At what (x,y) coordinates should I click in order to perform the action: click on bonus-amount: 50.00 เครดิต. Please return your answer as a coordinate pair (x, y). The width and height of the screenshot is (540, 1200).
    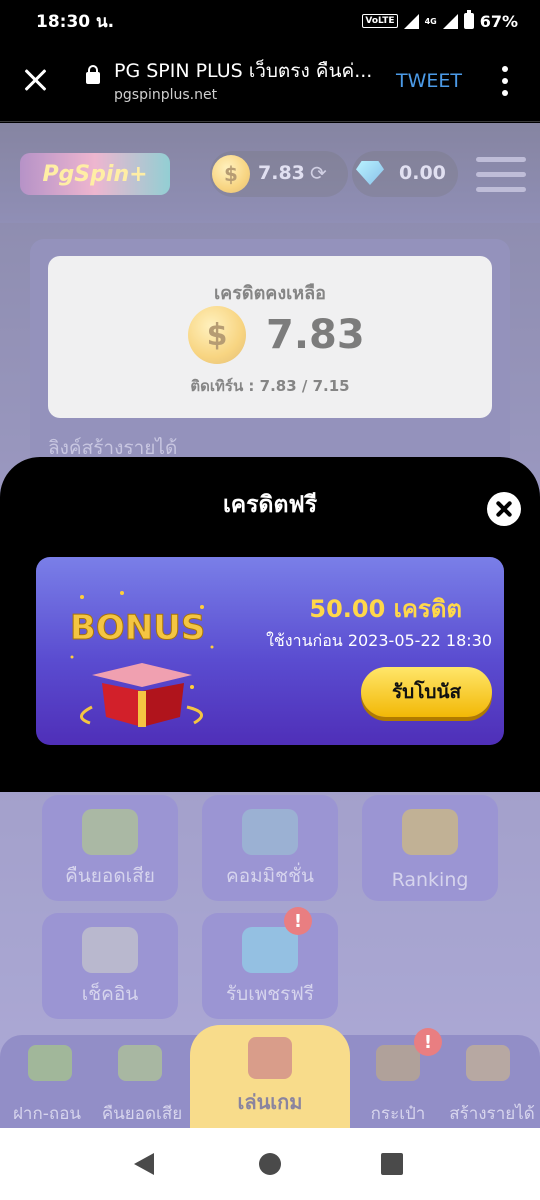
    Looking at the image, I should click on (385, 609).